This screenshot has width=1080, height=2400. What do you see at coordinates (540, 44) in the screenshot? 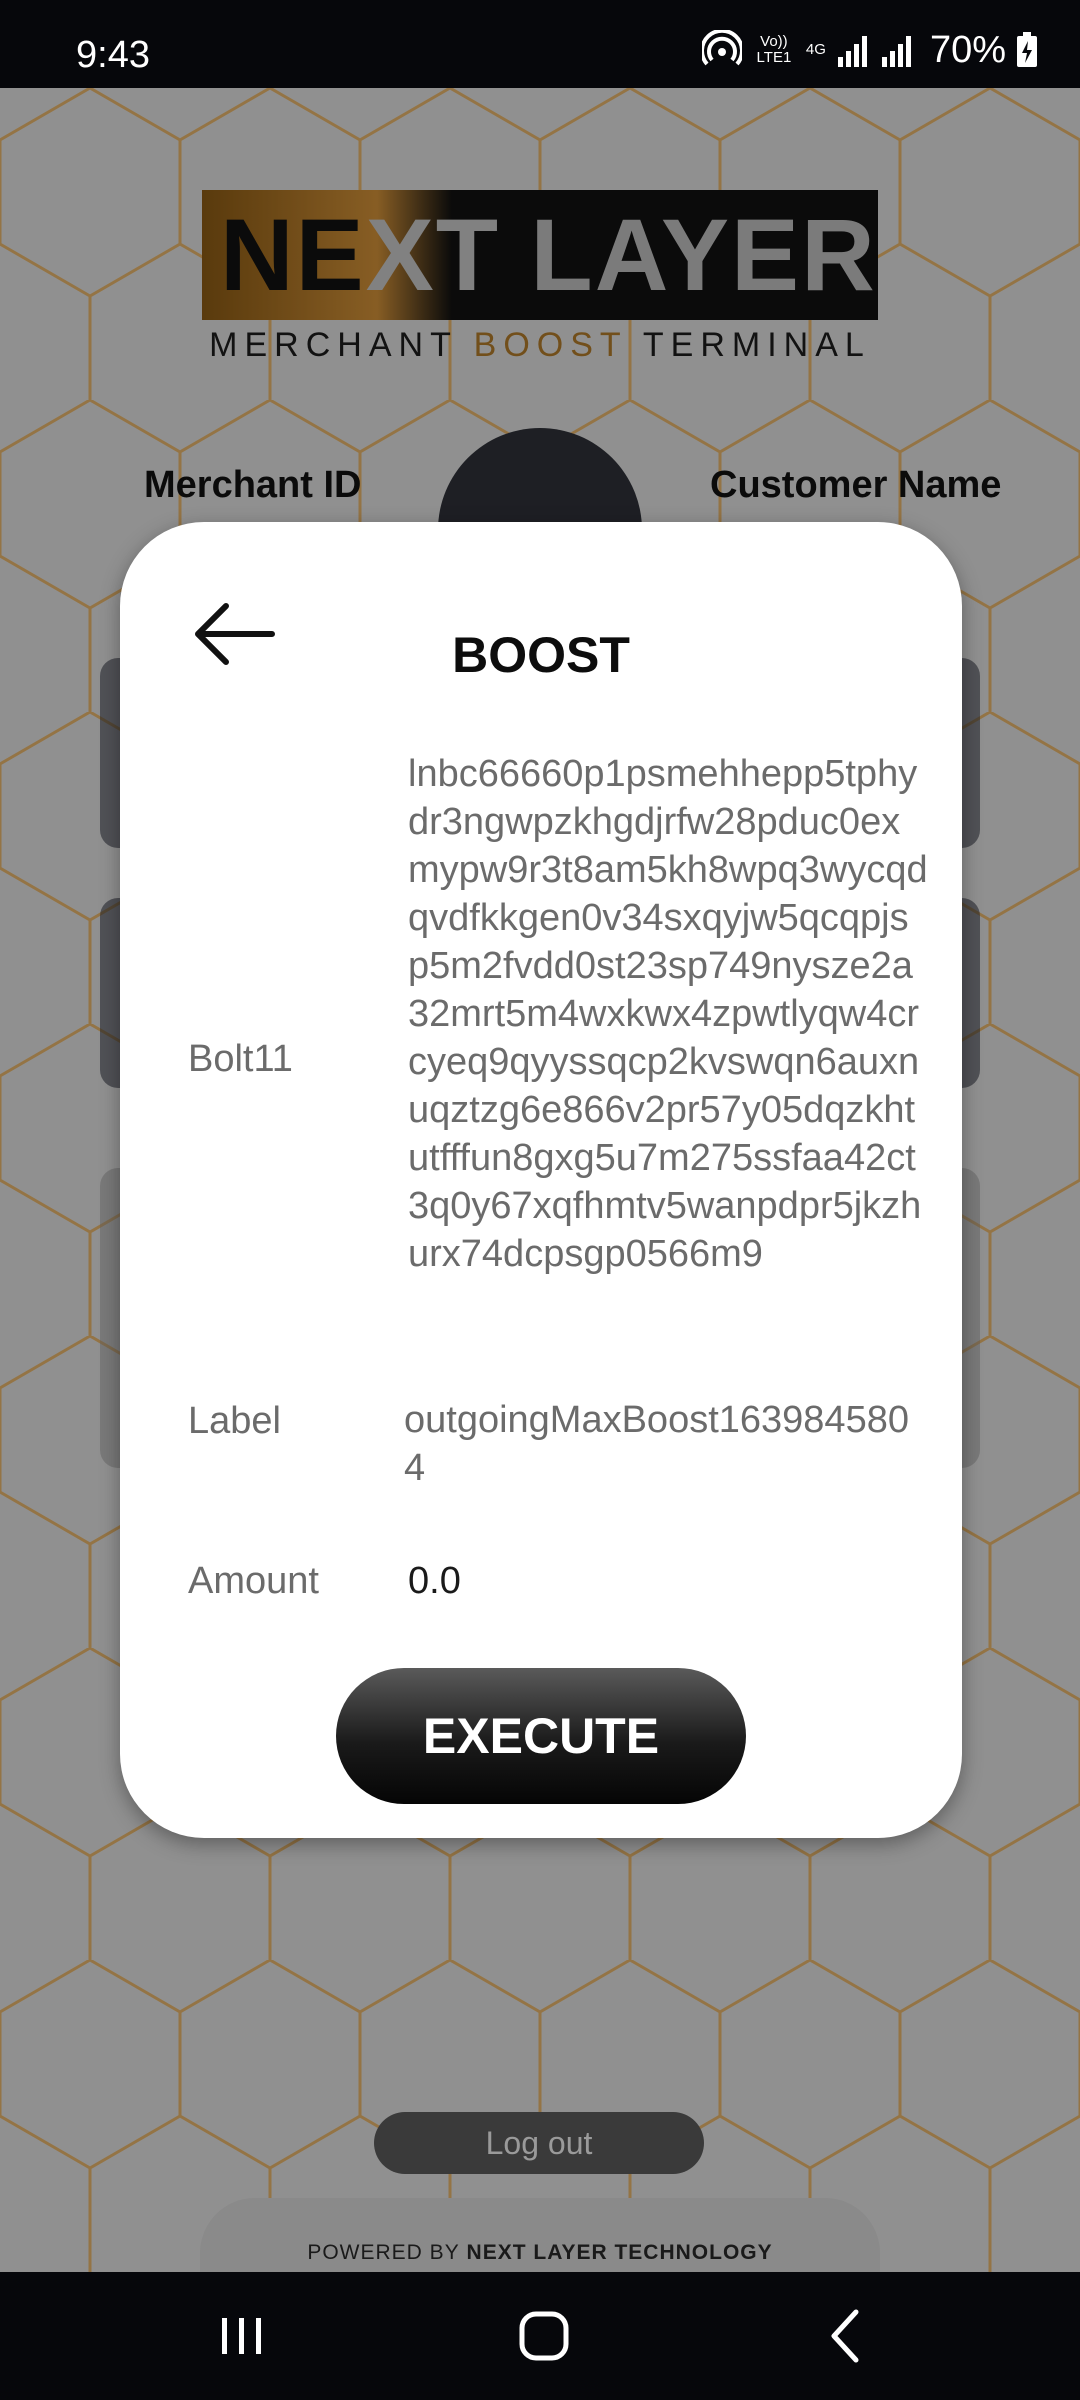
I see `status-bar: 9:43 Vo)) LTE1 4G 70%` at bounding box center [540, 44].